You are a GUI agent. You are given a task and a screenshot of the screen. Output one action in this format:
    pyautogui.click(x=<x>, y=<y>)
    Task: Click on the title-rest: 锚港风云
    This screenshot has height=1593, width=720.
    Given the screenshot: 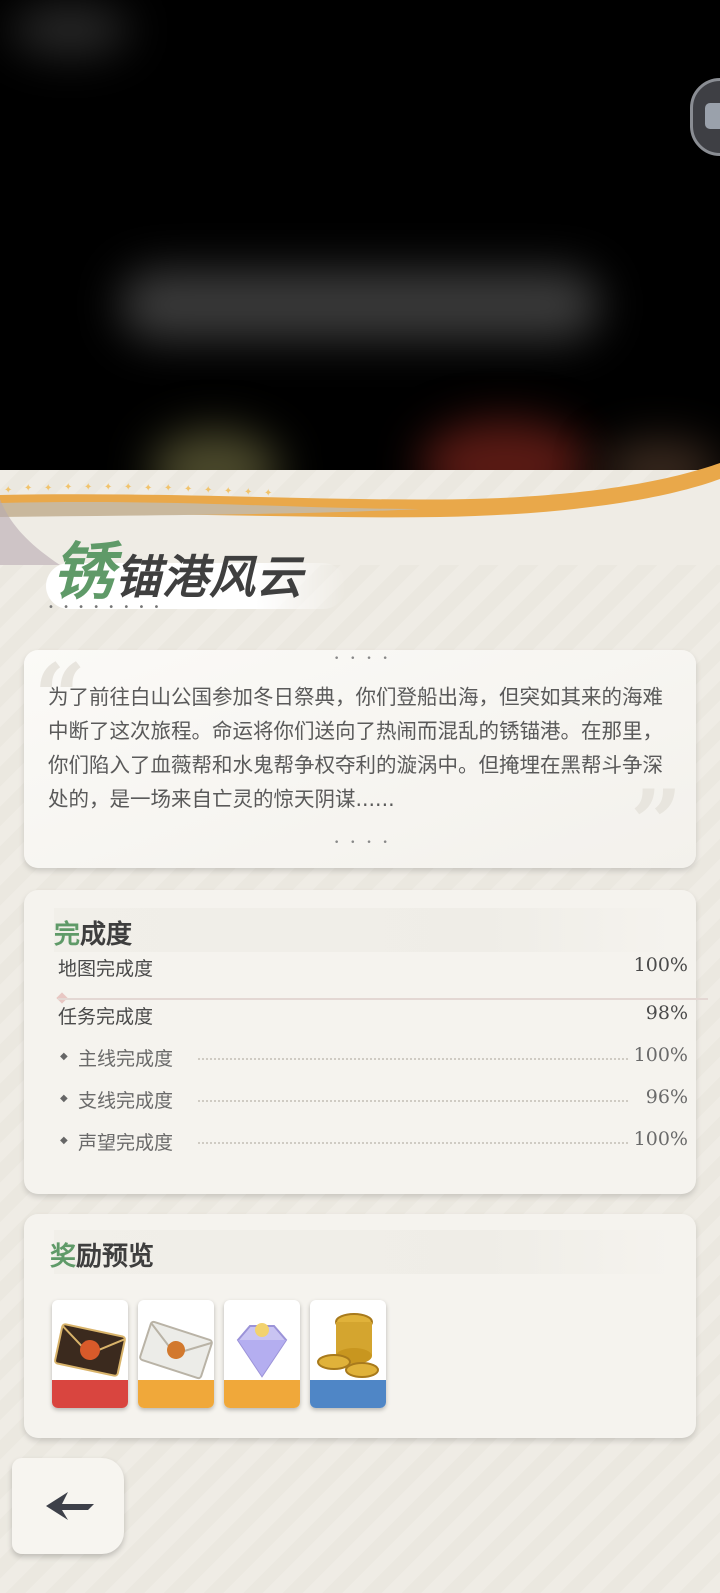 What is the action you would take?
    pyautogui.click(x=209, y=577)
    